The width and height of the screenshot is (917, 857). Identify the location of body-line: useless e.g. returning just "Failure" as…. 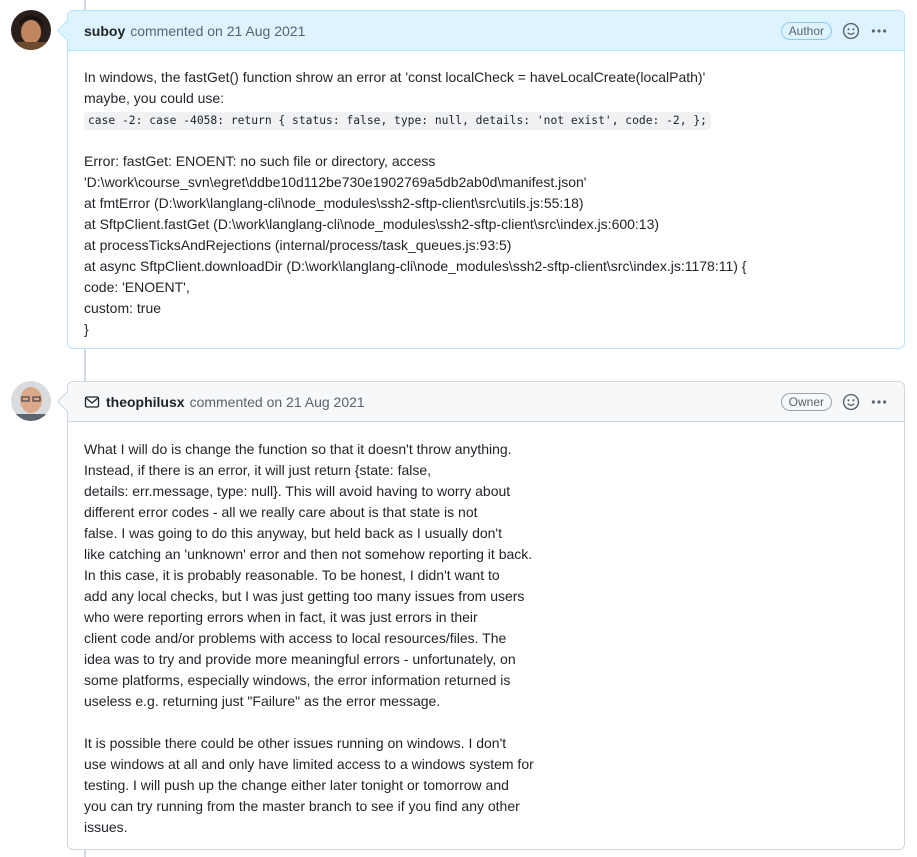
(262, 701).